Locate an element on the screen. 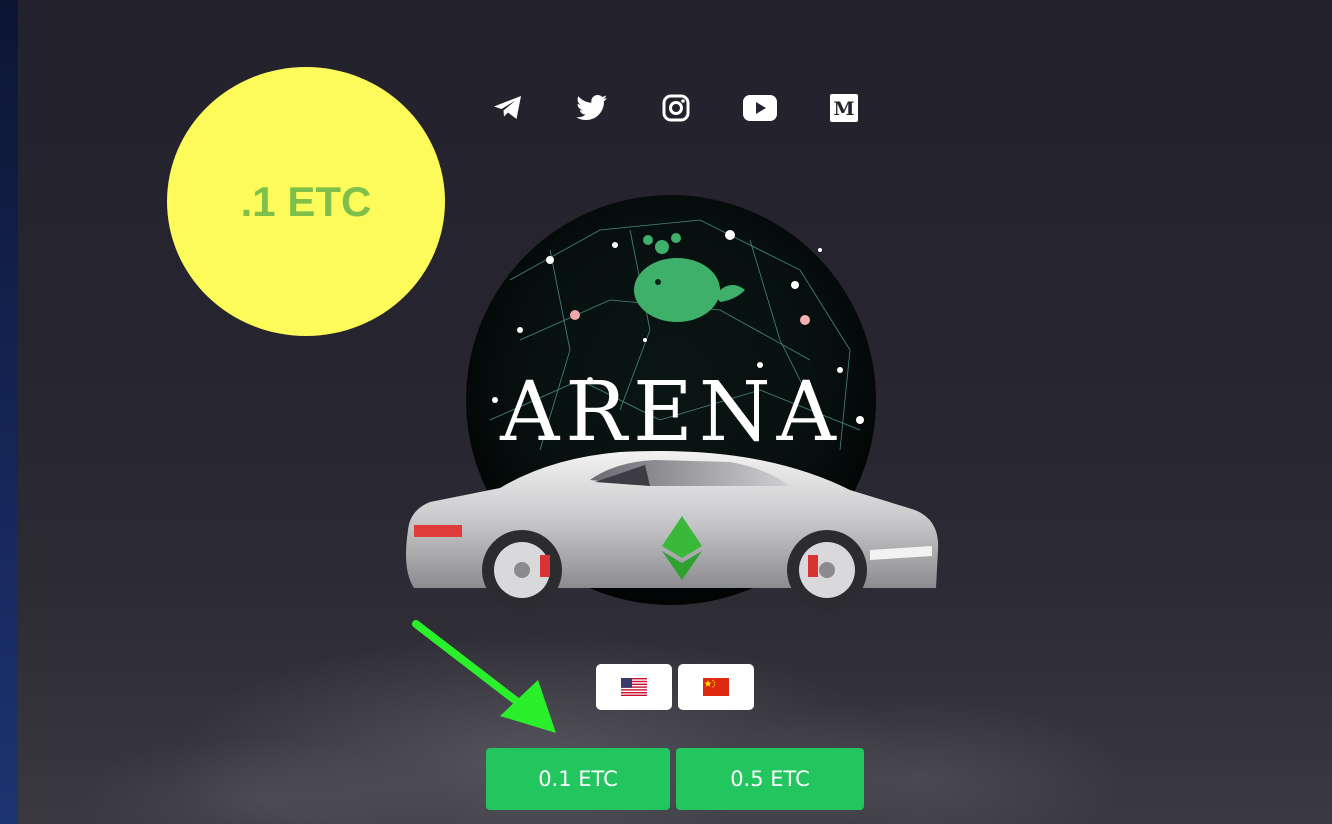  telegram-link is located at coordinates (508, 108).